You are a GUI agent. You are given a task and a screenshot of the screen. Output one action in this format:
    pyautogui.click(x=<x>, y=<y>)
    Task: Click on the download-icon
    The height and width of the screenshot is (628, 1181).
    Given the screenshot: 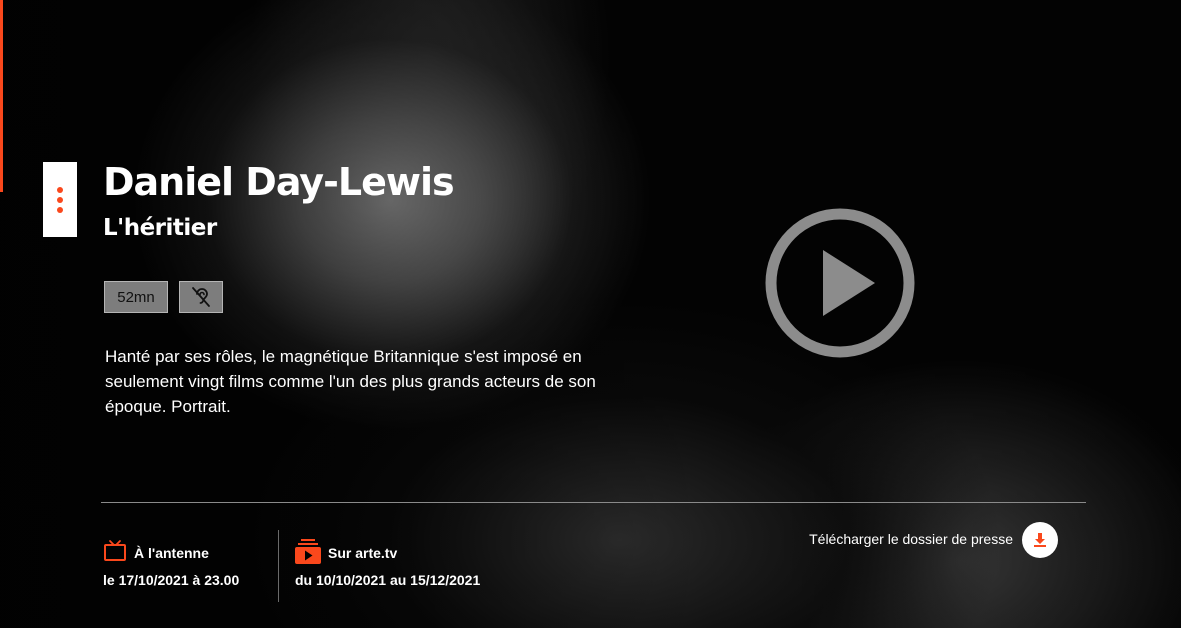 What is the action you would take?
    pyautogui.click(x=1040, y=540)
    